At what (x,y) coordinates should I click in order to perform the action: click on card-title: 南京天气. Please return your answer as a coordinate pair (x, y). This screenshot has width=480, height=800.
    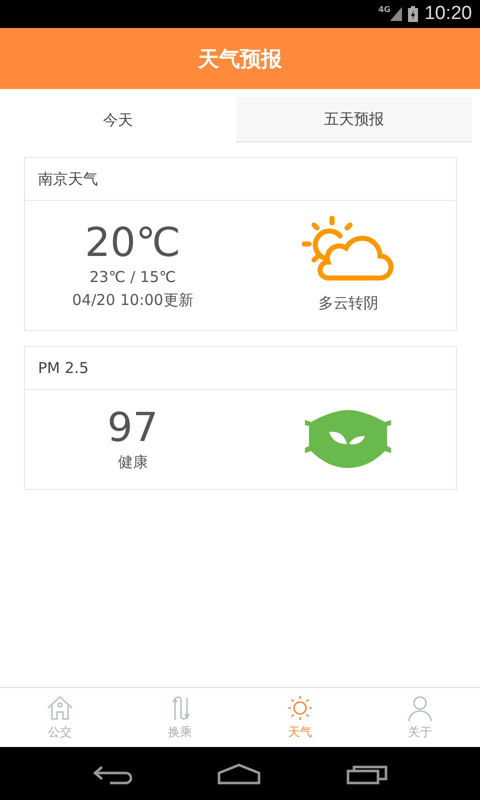
    Looking at the image, I should click on (68, 179).